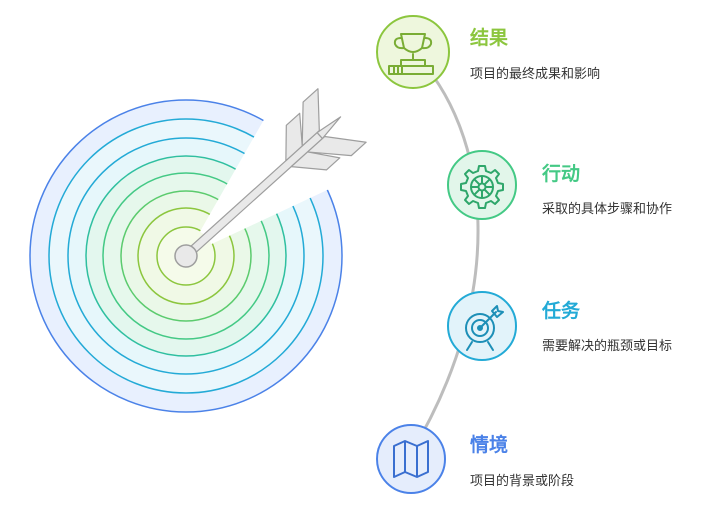  I want to click on step-result, so click(413, 52).